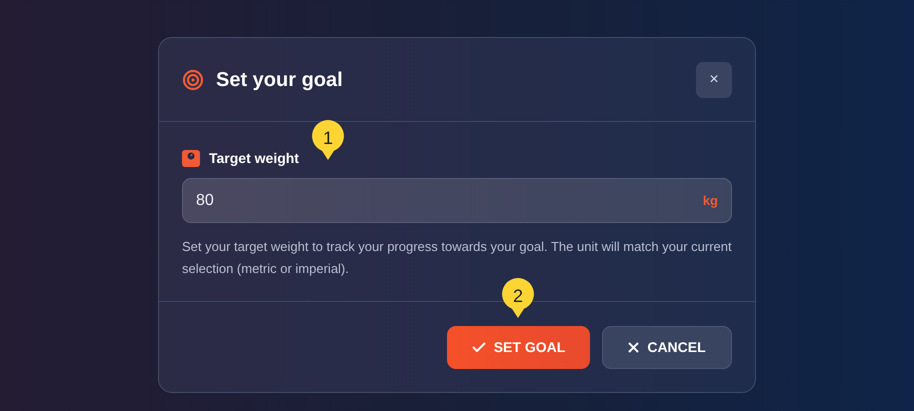  Describe the element at coordinates (710, 201) in the screenshot. I see `unit-label: kg` at that location.